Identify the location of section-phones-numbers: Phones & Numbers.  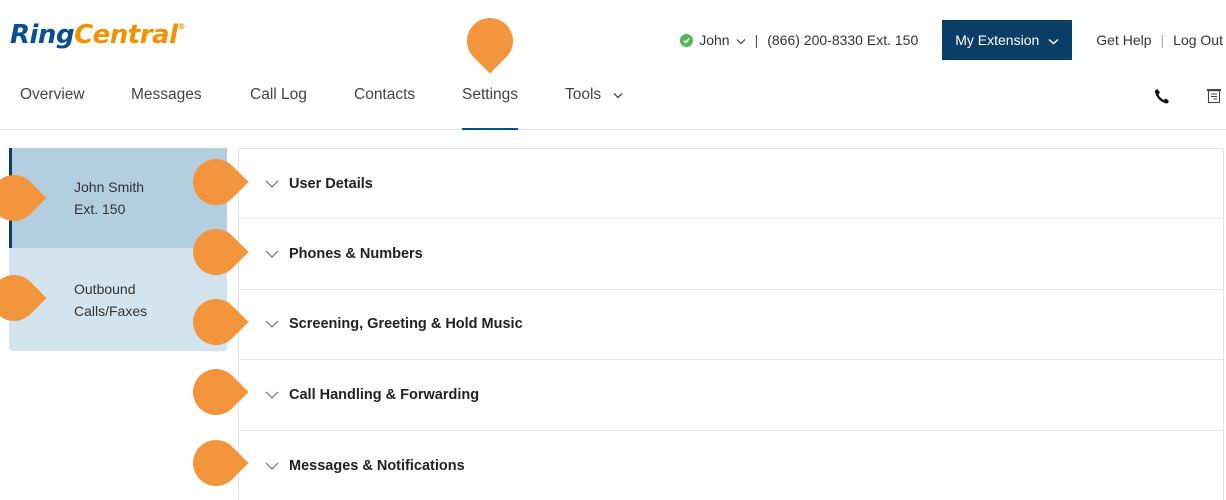
(731, 254).